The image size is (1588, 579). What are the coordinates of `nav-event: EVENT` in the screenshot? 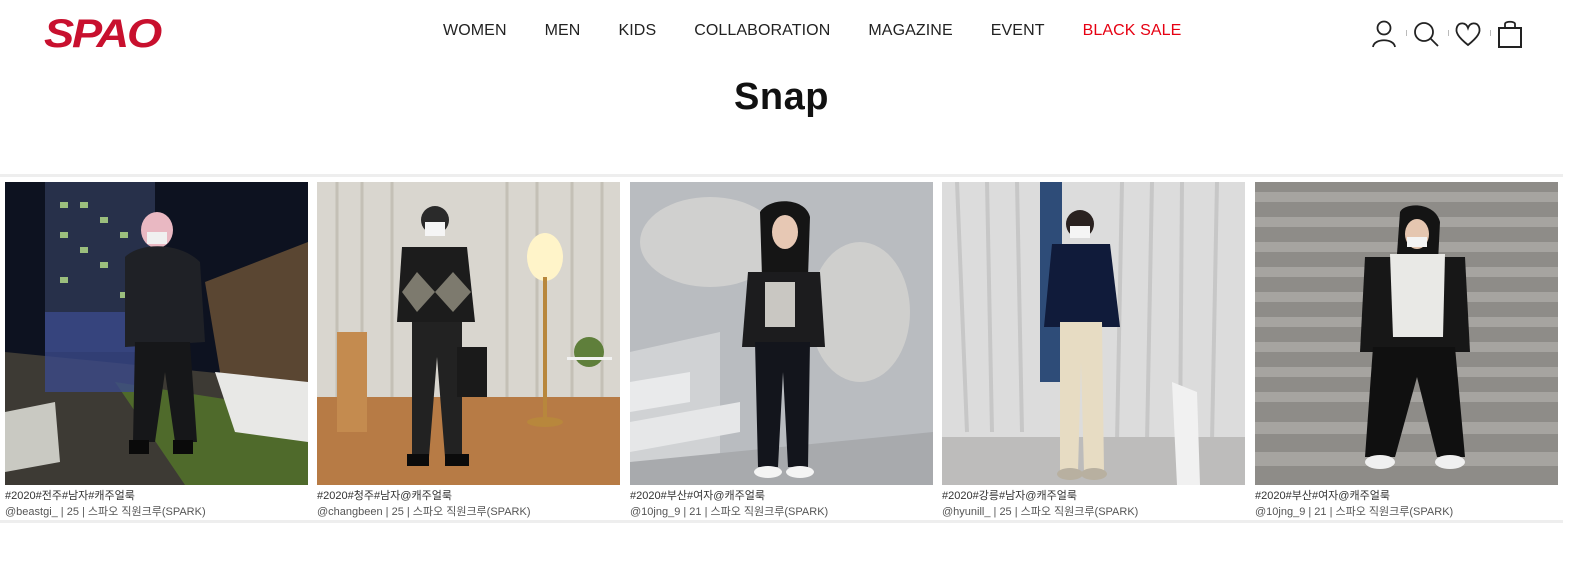 It's located at (1018, 31).